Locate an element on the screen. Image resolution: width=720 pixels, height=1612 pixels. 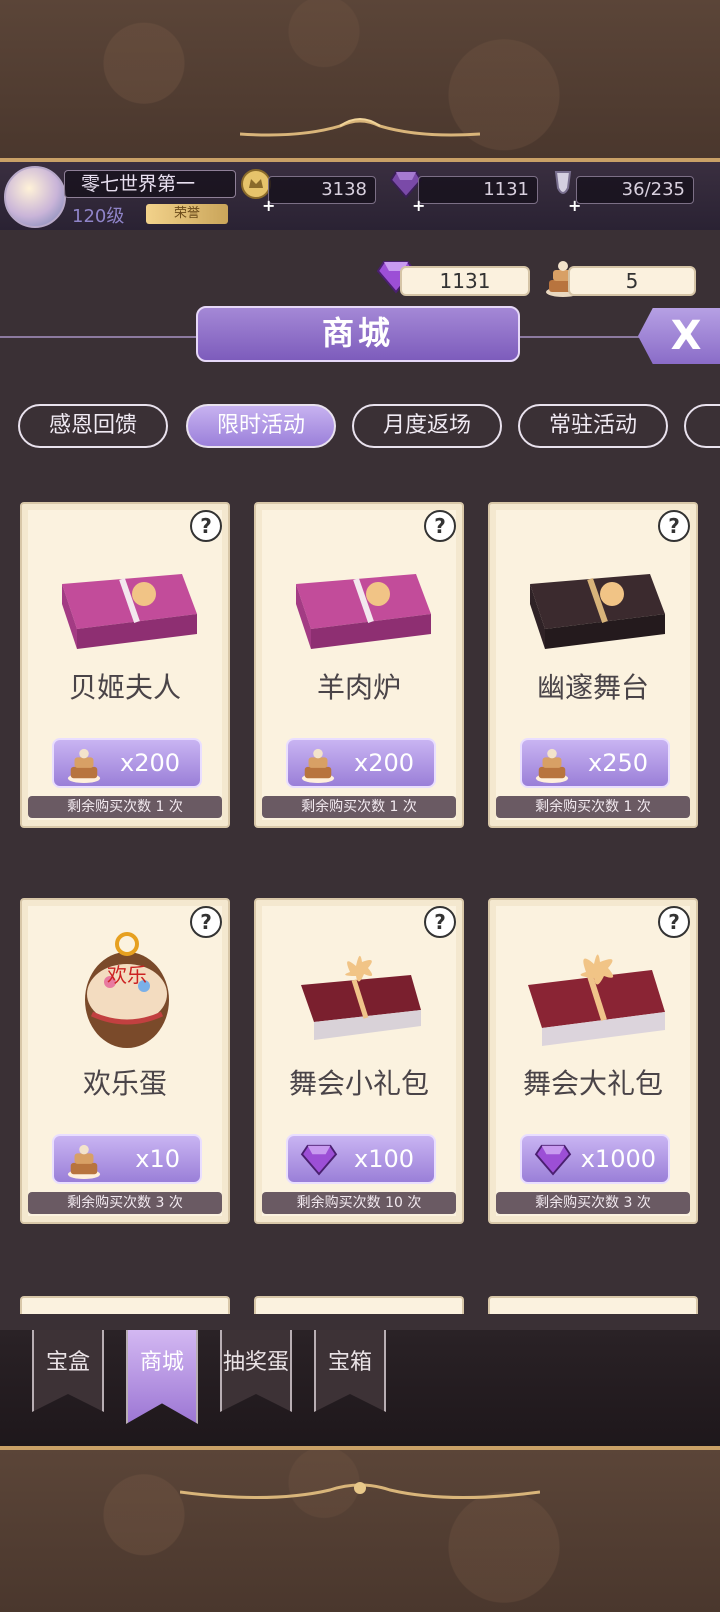
item-name: 羊肉炉 is located at coordinates (358, 687).